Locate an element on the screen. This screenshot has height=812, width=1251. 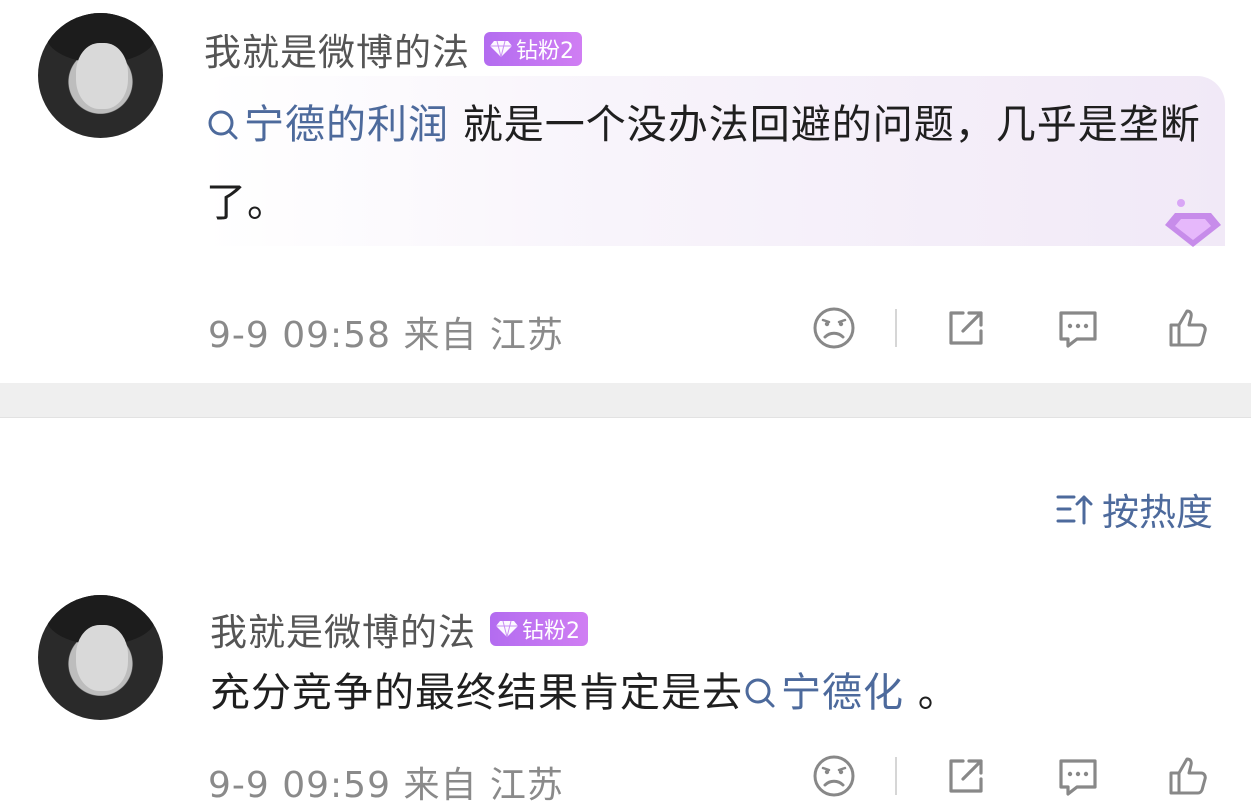
sort-toggle: 按热度 is located at coordinates (1133, 509).